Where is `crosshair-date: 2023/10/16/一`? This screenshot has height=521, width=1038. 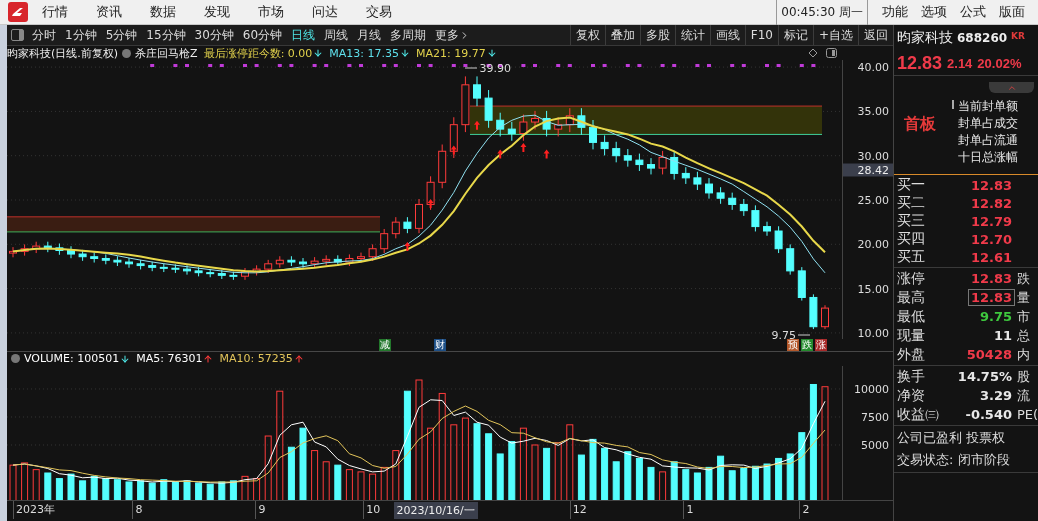 crosshair-date: 2023/10/16/一 is located at coordinates (435, 511).